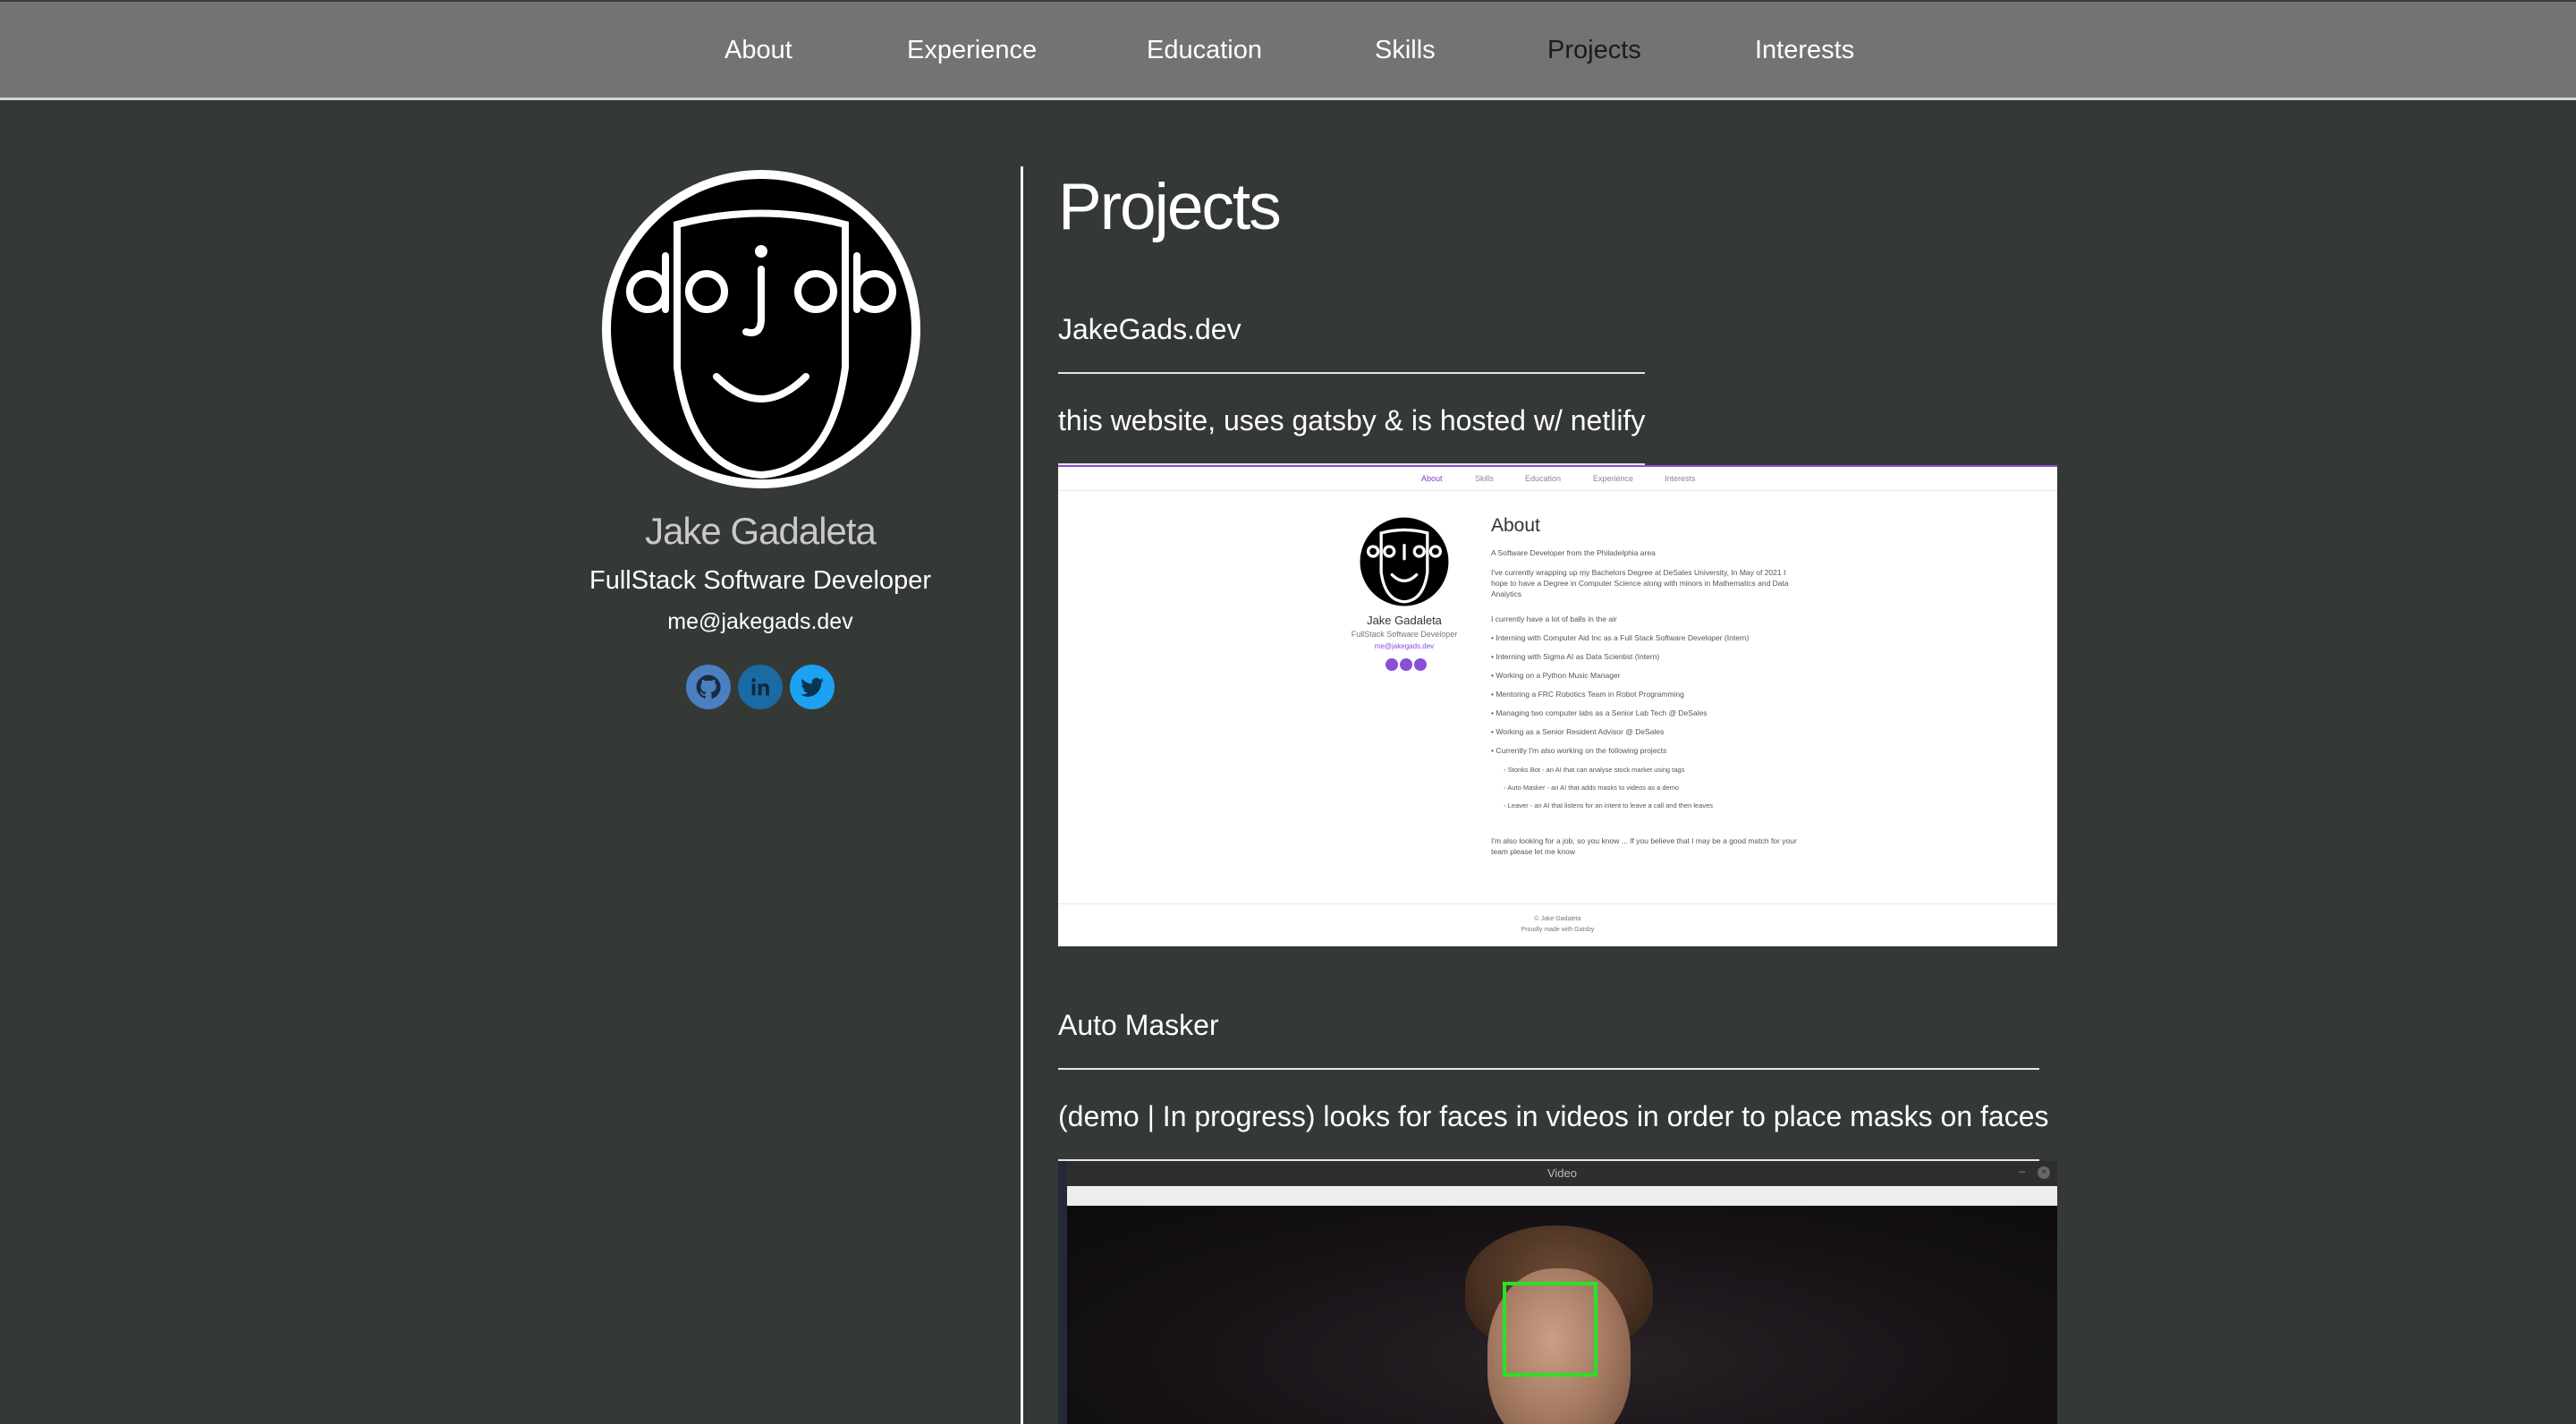  What do you see at coordinates (760, 580) in the screenshot?
I see `profile-role: FullStack Software Developer` at bounding box center [760, 580].